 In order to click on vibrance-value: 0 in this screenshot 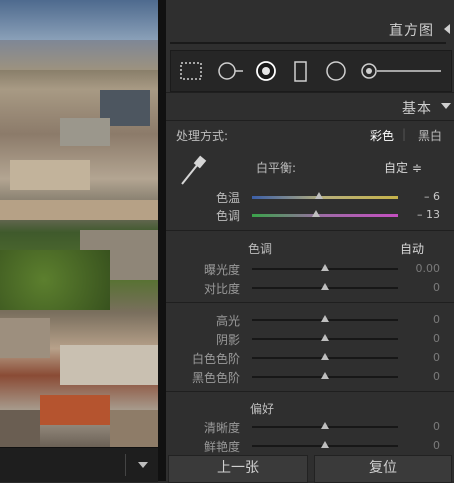, I will do `click(420, 445)`.